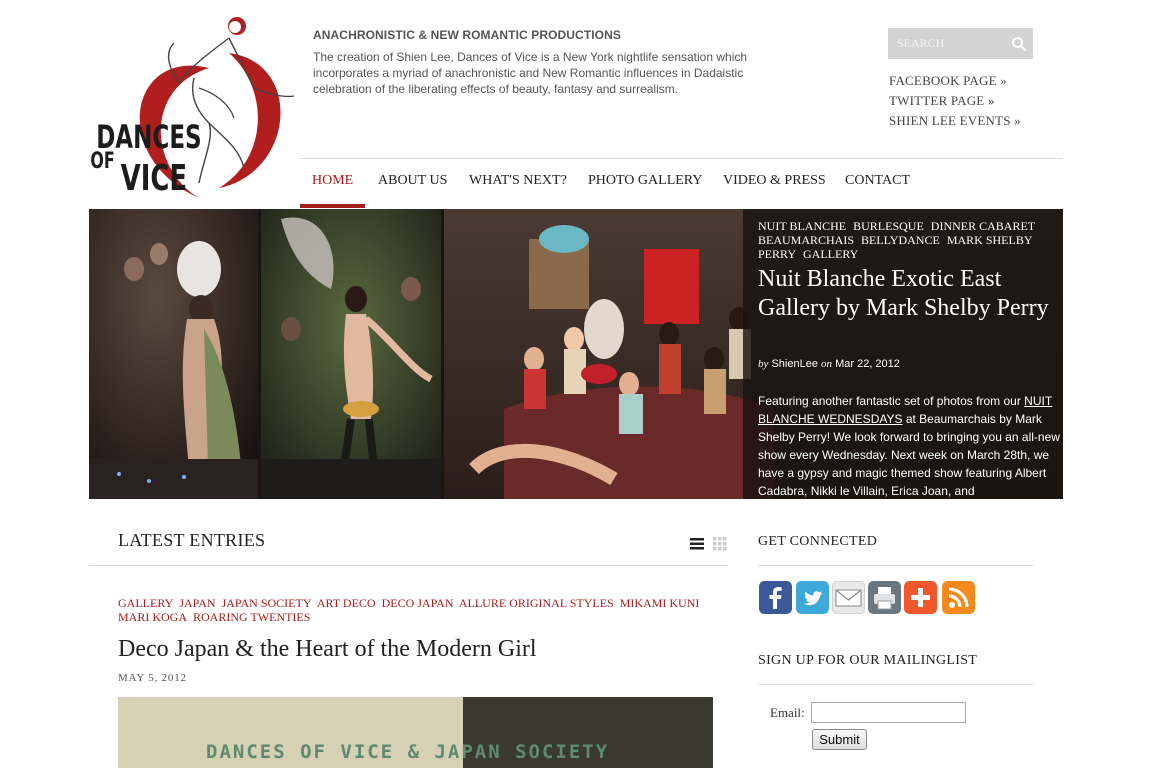 The height and width of the screenshot is (768, 1152). I want to click on search-input, so click(948, 43).